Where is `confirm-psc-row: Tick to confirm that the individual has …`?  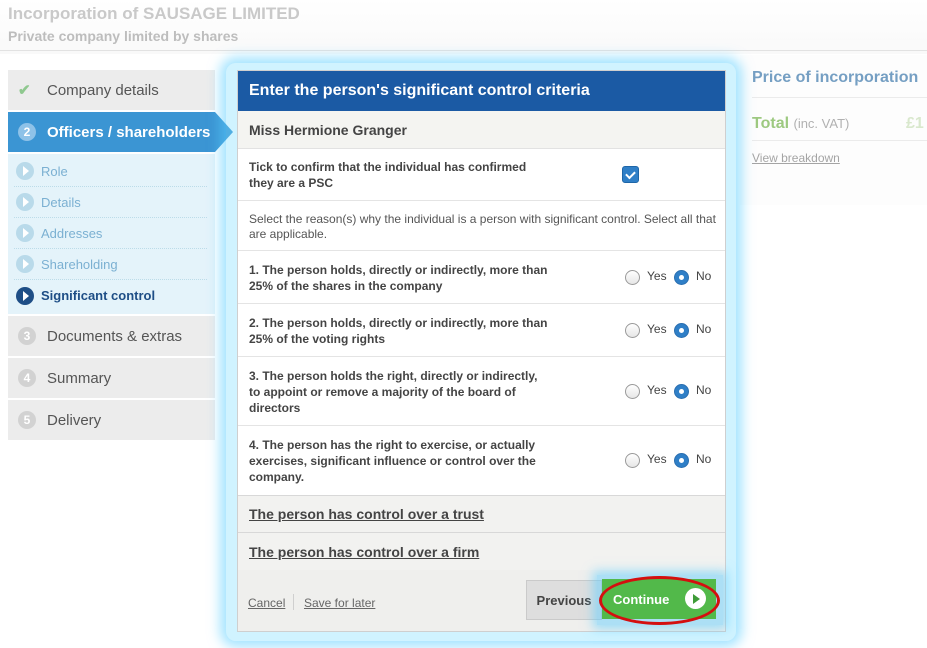
confirm-psc-row: Tick to confirm that the individual has … is located at coordinates (481, 175).